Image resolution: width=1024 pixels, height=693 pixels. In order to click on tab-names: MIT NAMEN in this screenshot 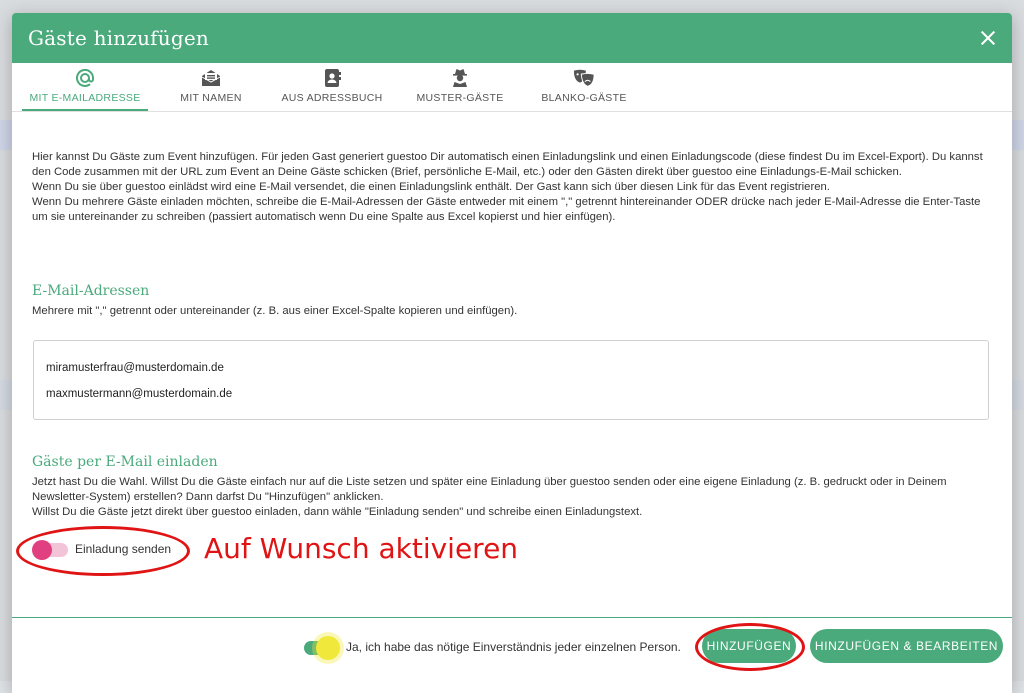, I will do `click(211, 87)`.